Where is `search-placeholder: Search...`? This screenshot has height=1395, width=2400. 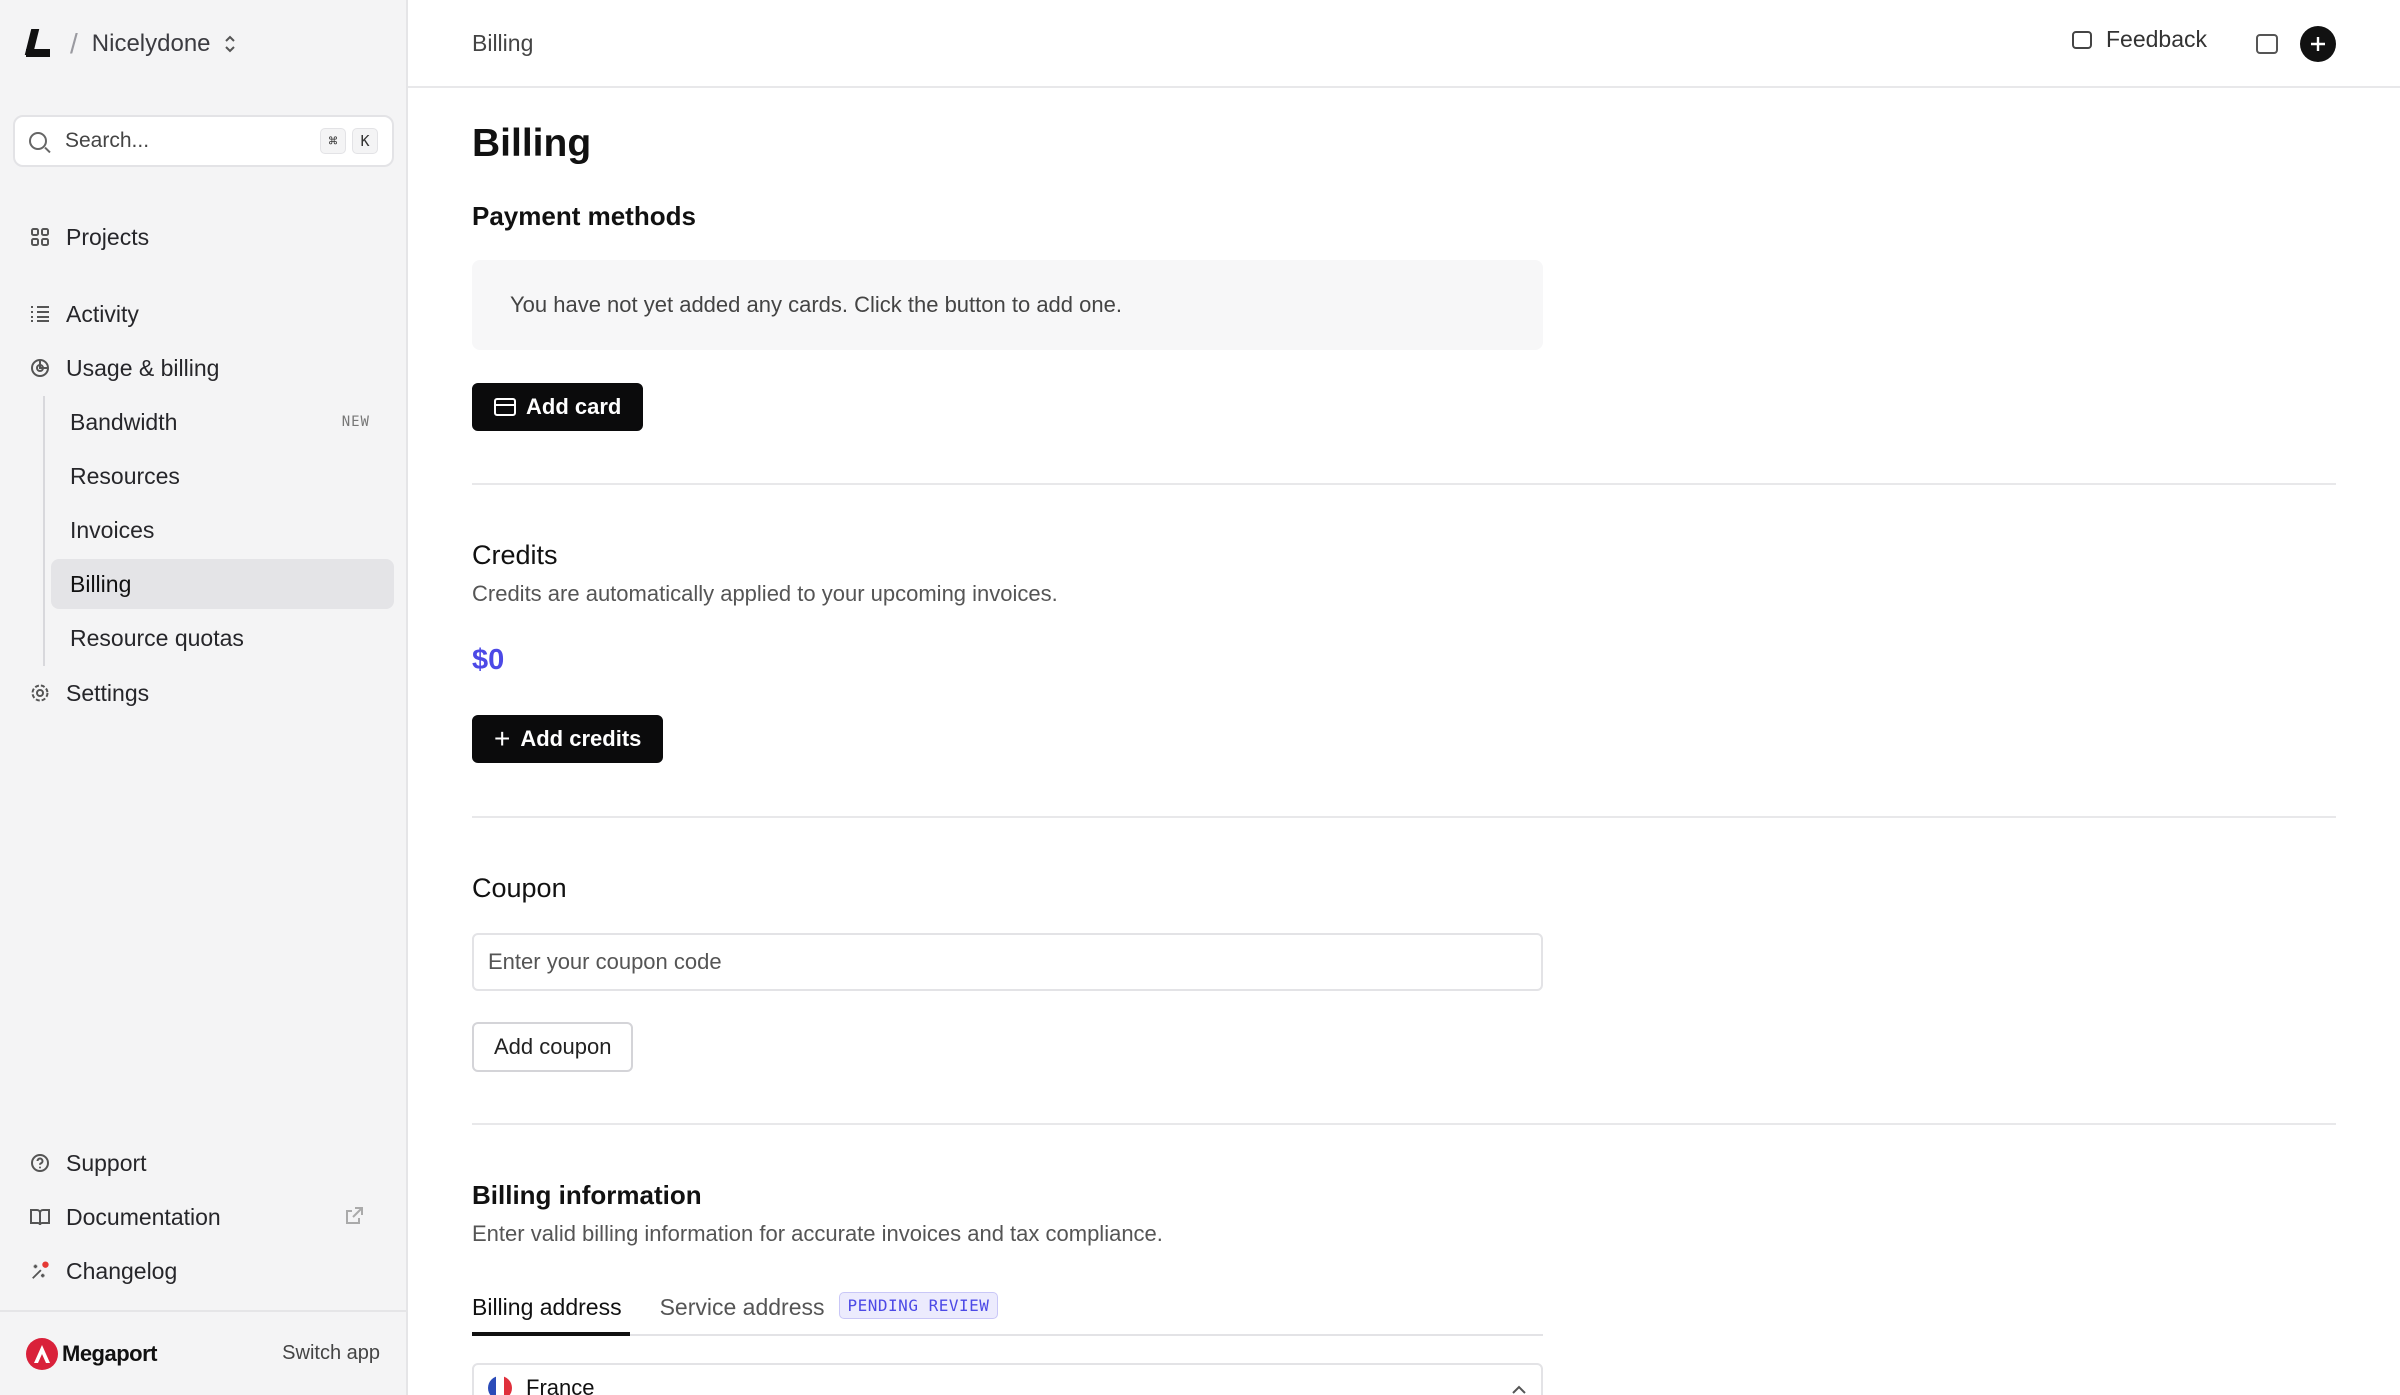 search-placeholder: Search... is located at coordinates (107, 140).